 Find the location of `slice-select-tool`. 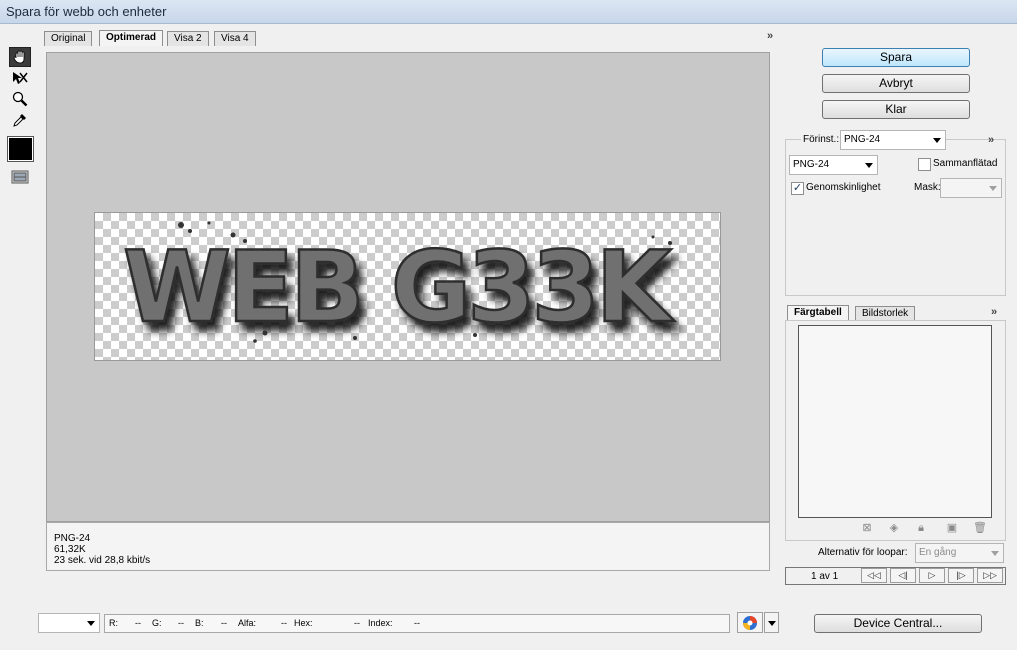

slice-select-tool is located at coordinates (20, 78).